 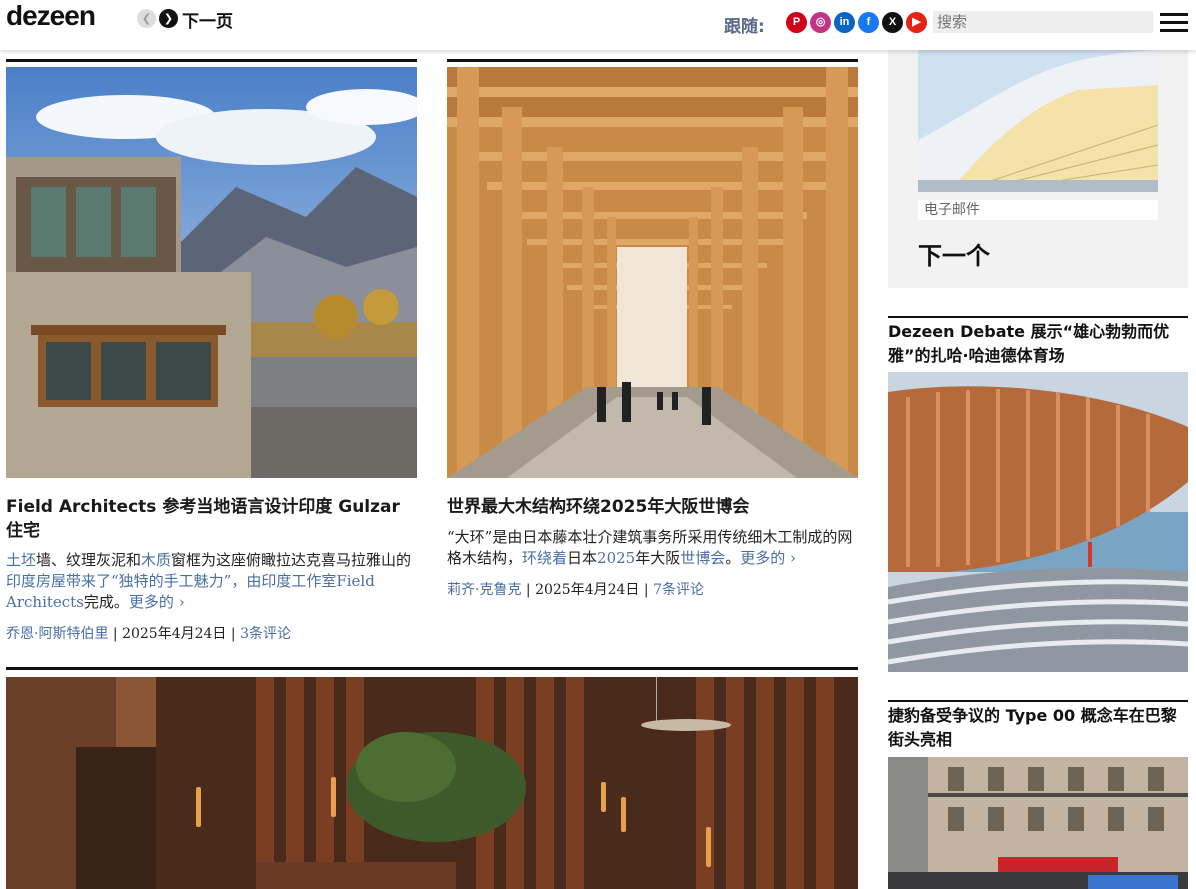 What do you see at coordinates (265, 634) in the screenshot?
I see `comments-link: 3条评论` at bounding box center [265, 634].